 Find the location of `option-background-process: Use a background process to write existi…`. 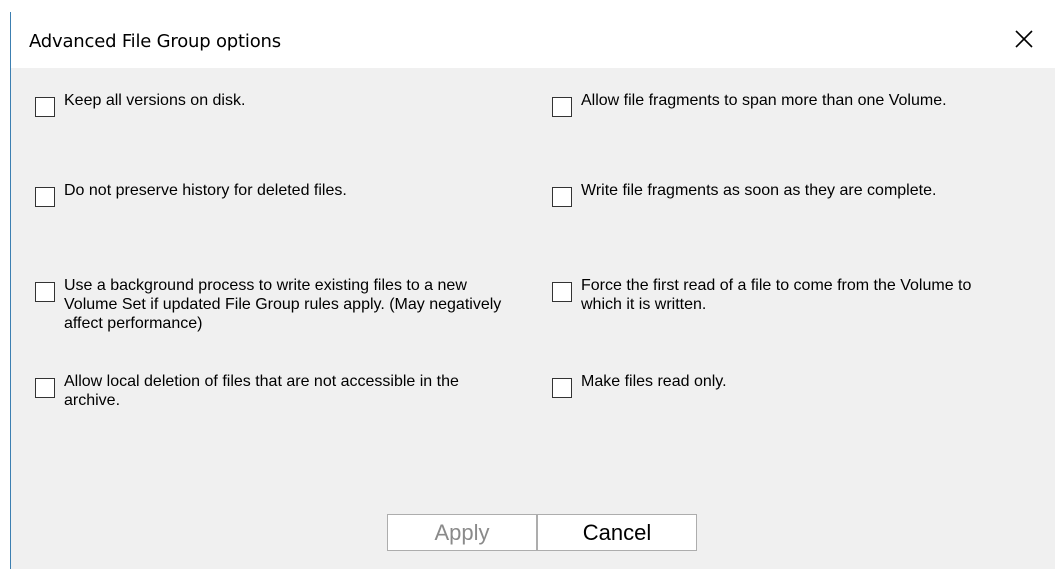

option-background-process: Use a background process to write existi… is located at coordinates (275, 304).